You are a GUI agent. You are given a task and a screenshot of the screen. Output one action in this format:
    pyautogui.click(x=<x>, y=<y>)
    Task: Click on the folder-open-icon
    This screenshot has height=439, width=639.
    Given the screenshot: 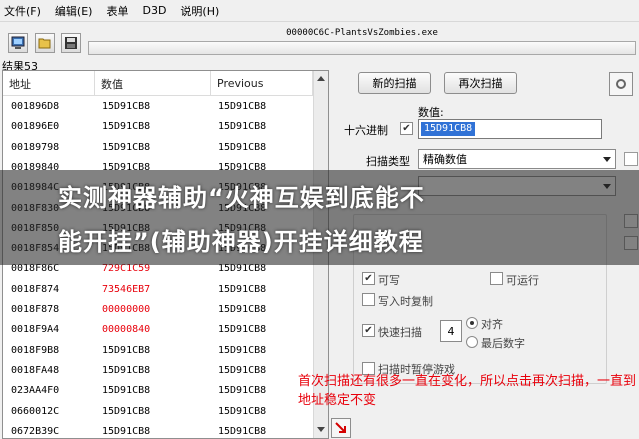 What is the action you would take?
    pyautogui.click(x=44, y=43)
    